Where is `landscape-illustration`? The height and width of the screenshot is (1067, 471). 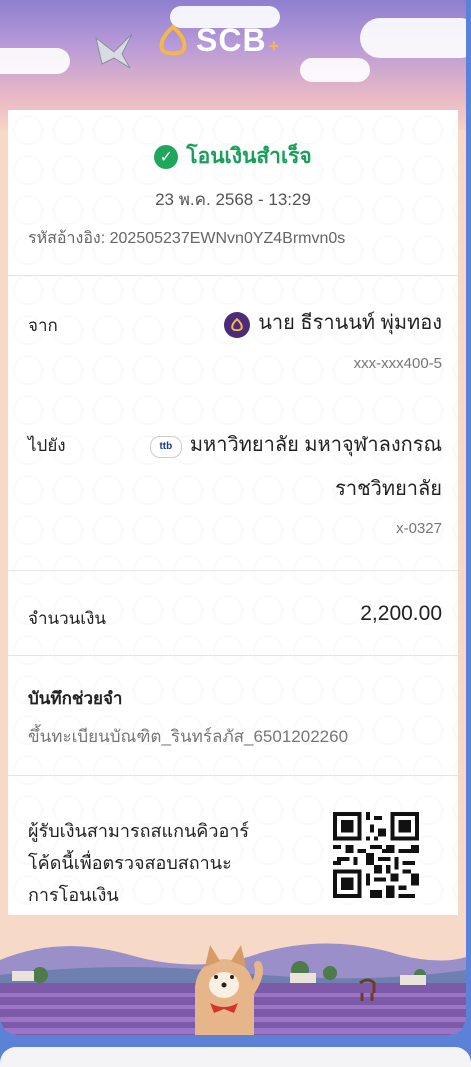
landscape-illustration is located at coordinates (233, 975).